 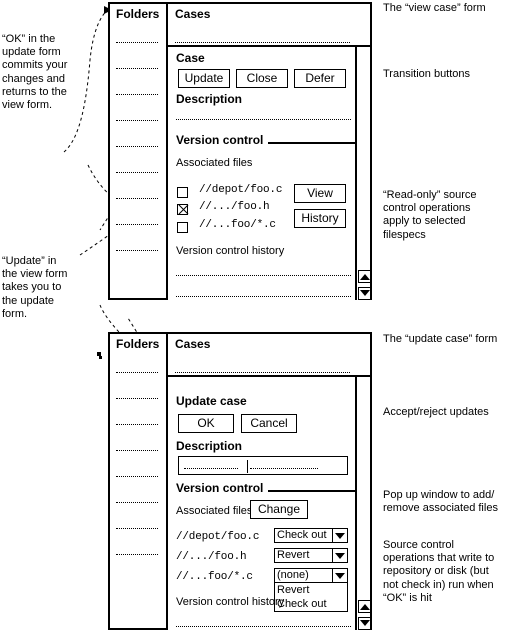 I want to click on dropdown-option: Check out, so click(x=311, y=604).